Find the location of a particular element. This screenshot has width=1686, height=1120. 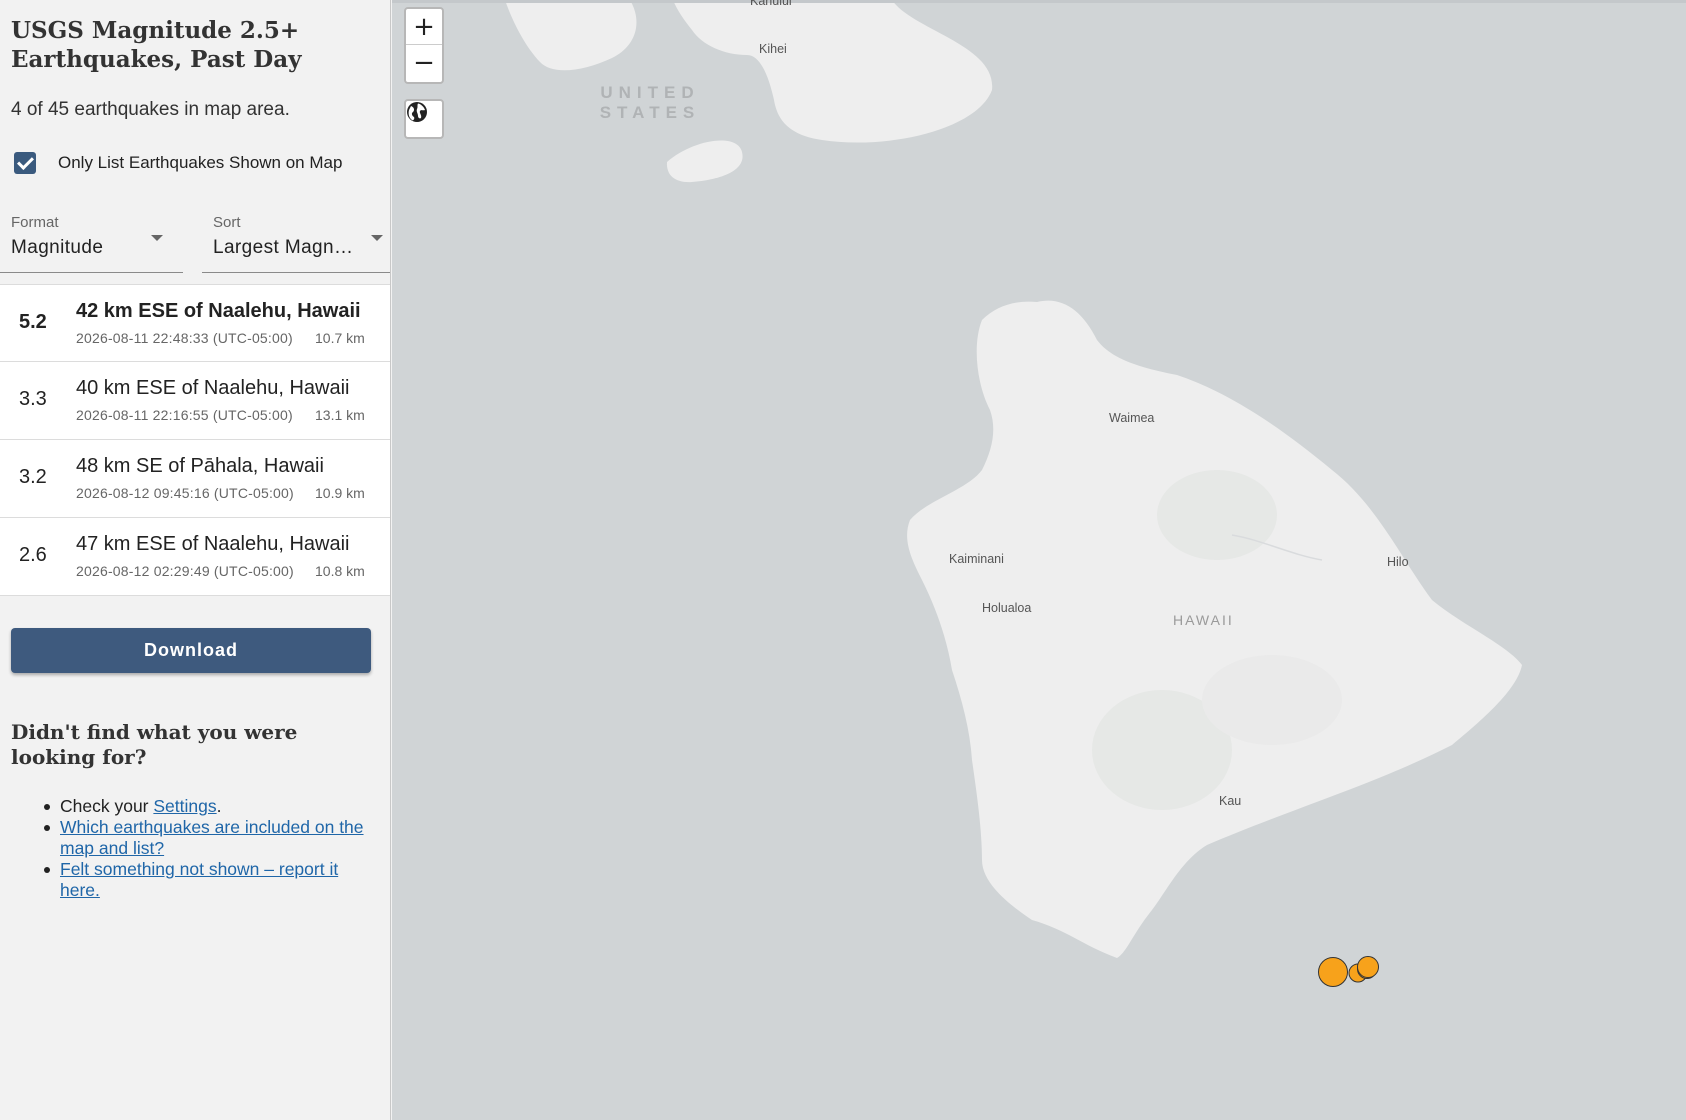

earthquake-depth: 10.9 km is located at coordinates (340, 493).